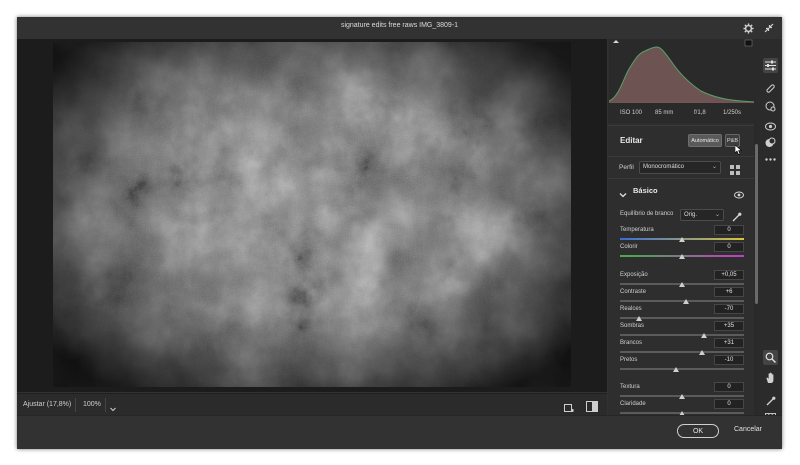 The width and height of the screenshot is (800, 465). I want to click on realces-label: Realces, so click(631, 309).